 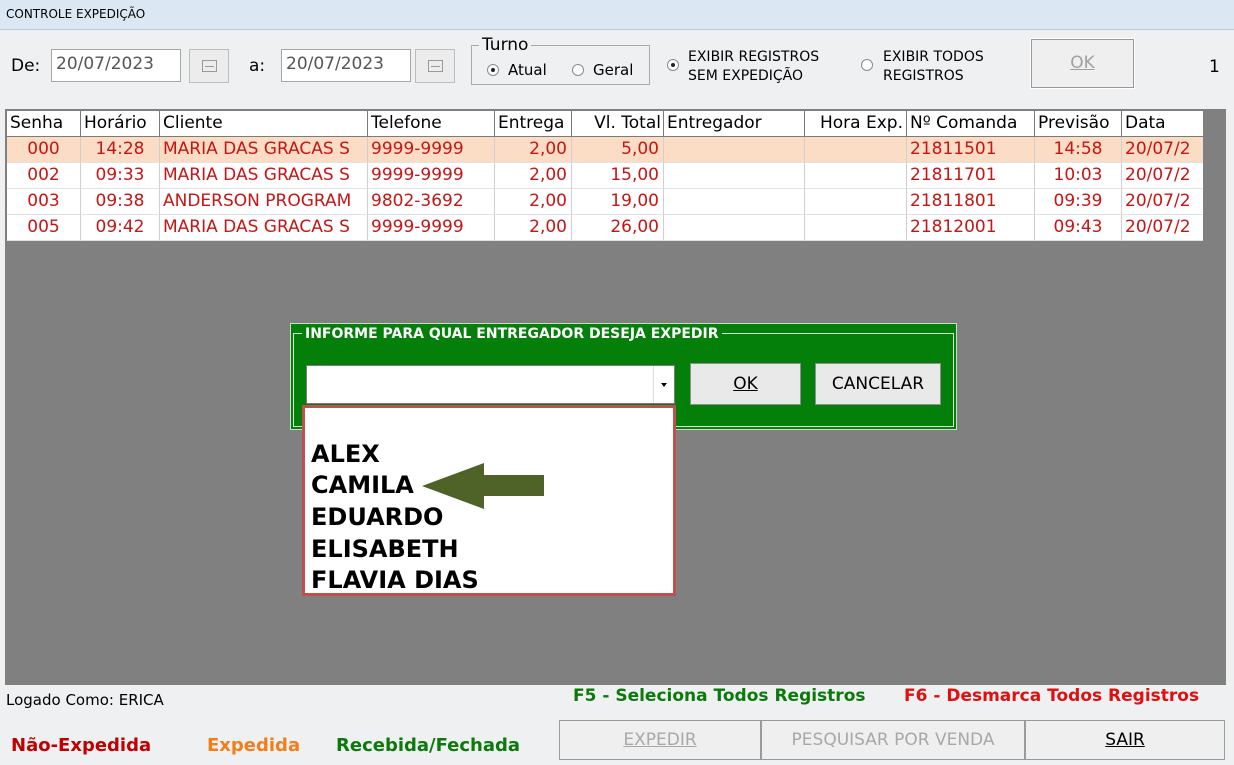 I want to click on exibir-sem-radio, so click(x=673, y=65).